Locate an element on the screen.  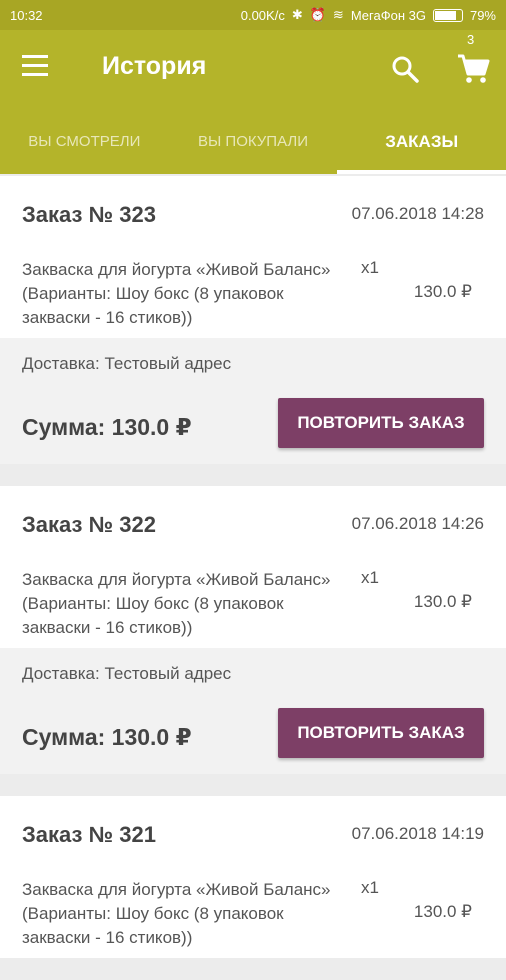
wifi-icon: ≋ is located at coordinates (338, 14).